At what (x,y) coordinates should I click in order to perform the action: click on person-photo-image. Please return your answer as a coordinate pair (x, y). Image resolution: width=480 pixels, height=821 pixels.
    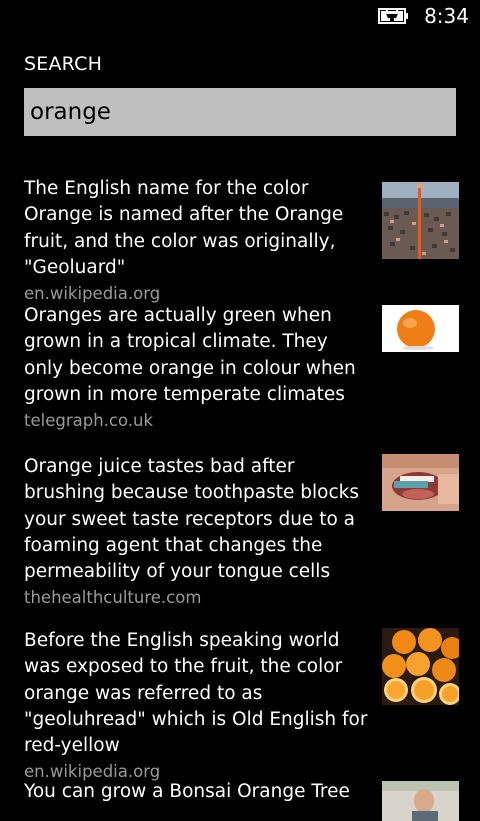
    Looking at the image, I should click on (420, 801).